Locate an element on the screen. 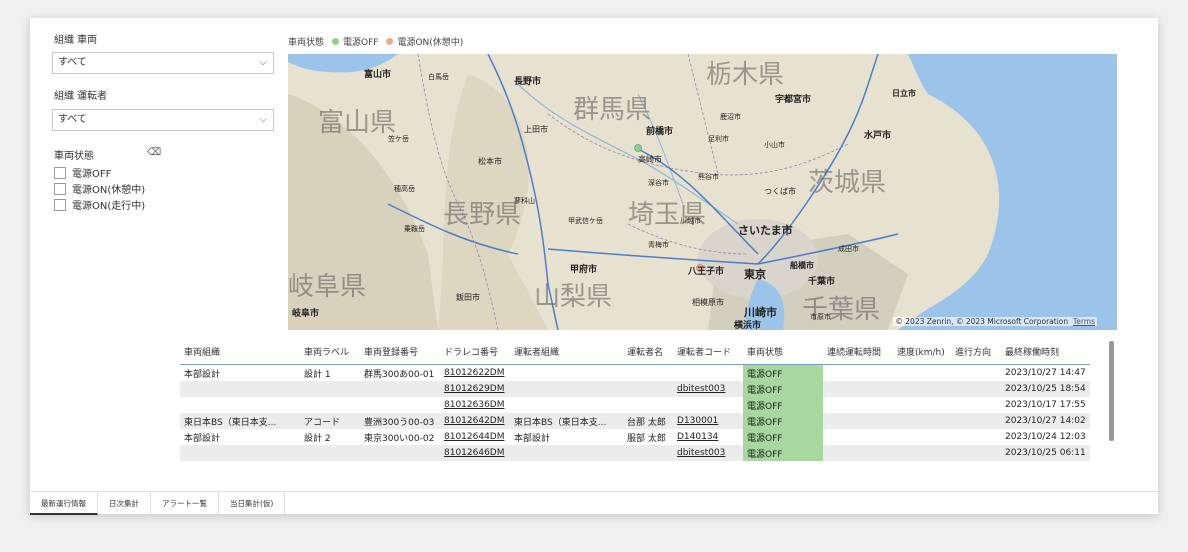 The image size is (1188, 552). table-row: 81012636DM 電源OFF 2023/10/17 17:55 is located at coordinates (635, 405).